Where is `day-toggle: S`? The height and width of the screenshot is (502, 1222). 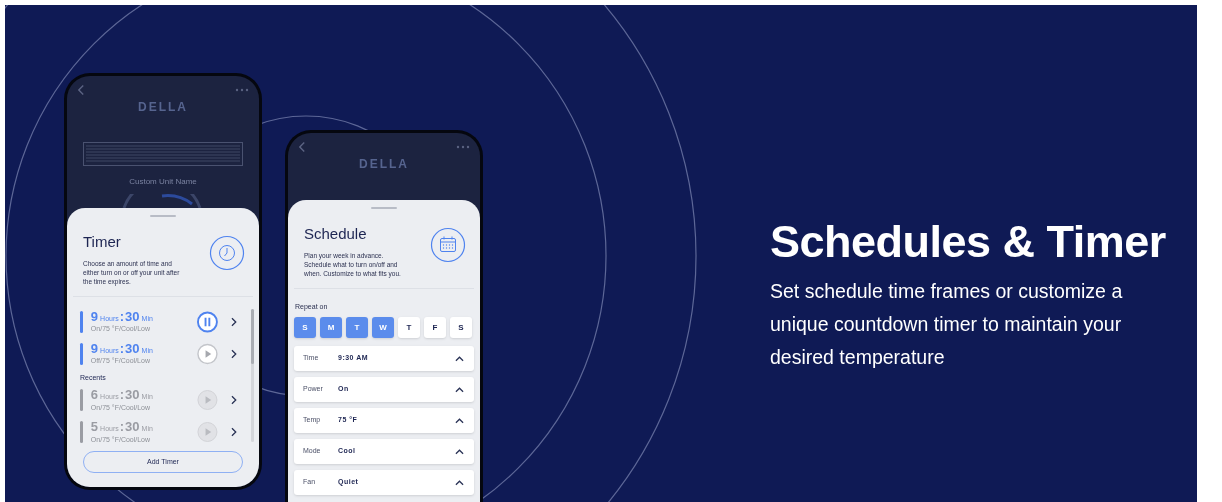 day-toggle: S is located at coordinates (461, 327).